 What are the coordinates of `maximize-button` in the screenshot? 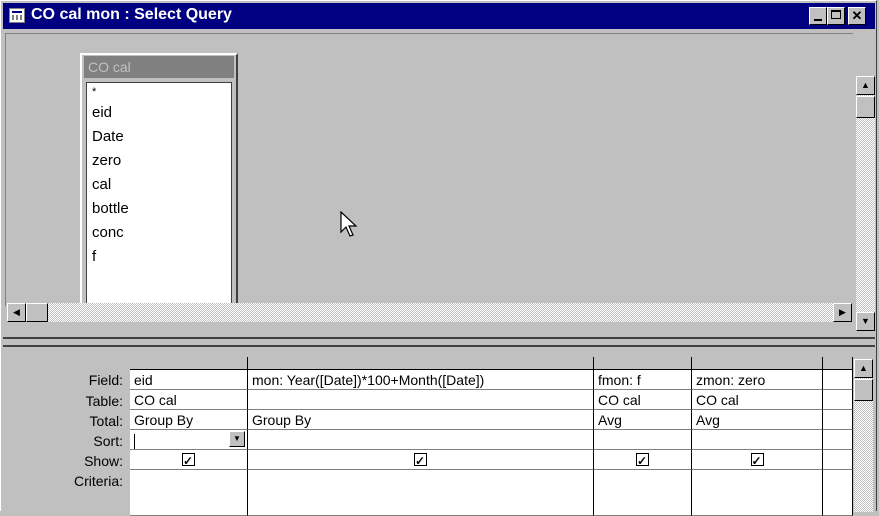 It's located at (836, 16).